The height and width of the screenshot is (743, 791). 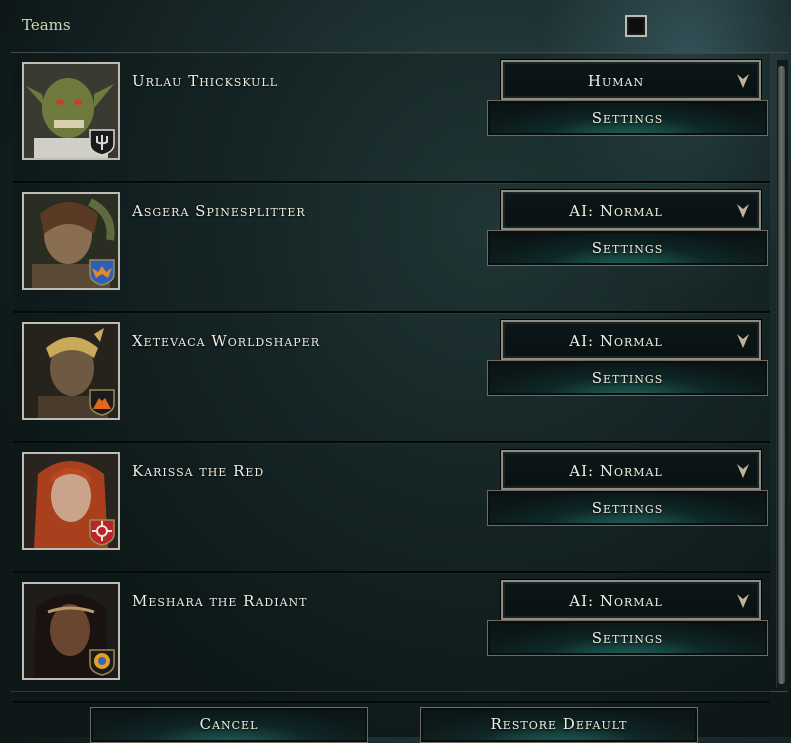 I want to click on teams-label: Teams, so click(x=46, y=25).